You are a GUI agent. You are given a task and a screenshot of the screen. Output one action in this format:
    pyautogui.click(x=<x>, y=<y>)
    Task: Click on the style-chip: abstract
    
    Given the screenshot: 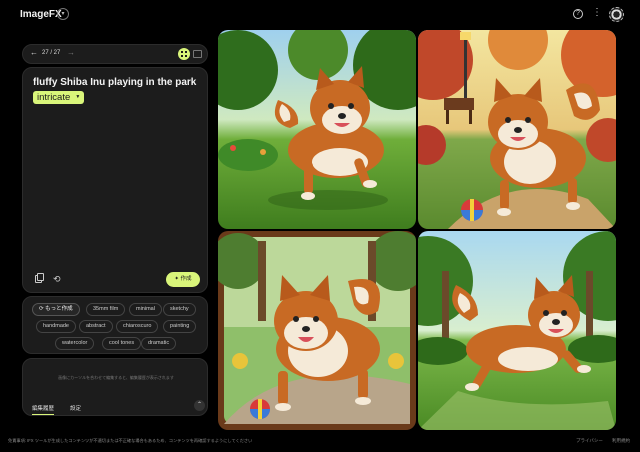 What is the action you would take?
    pyautogui.click(x=96, y=326)
    